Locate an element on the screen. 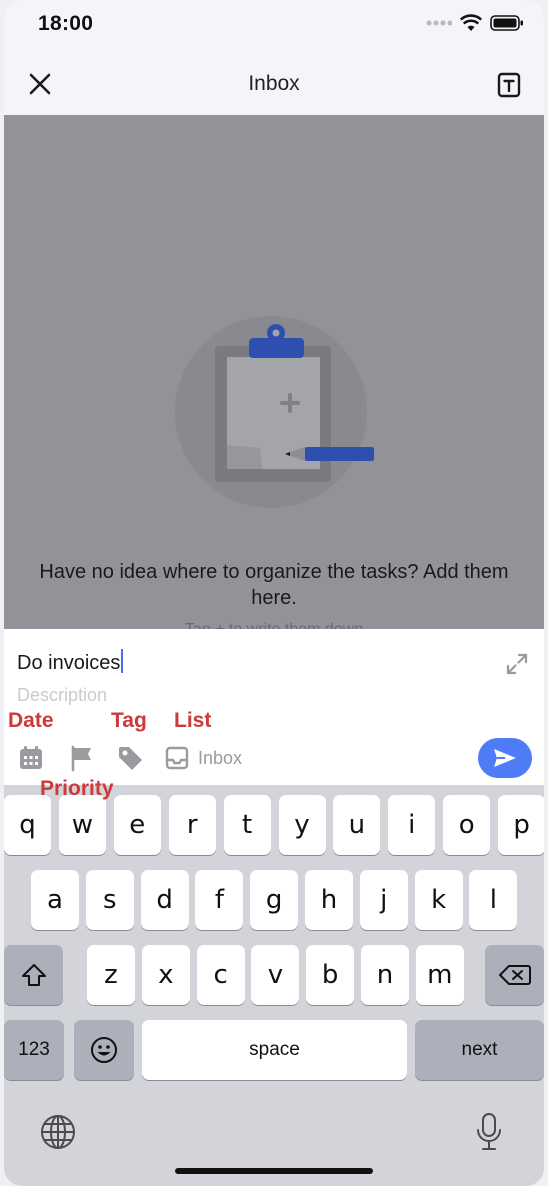  emoji-key is located at coordinates (104, 1050).